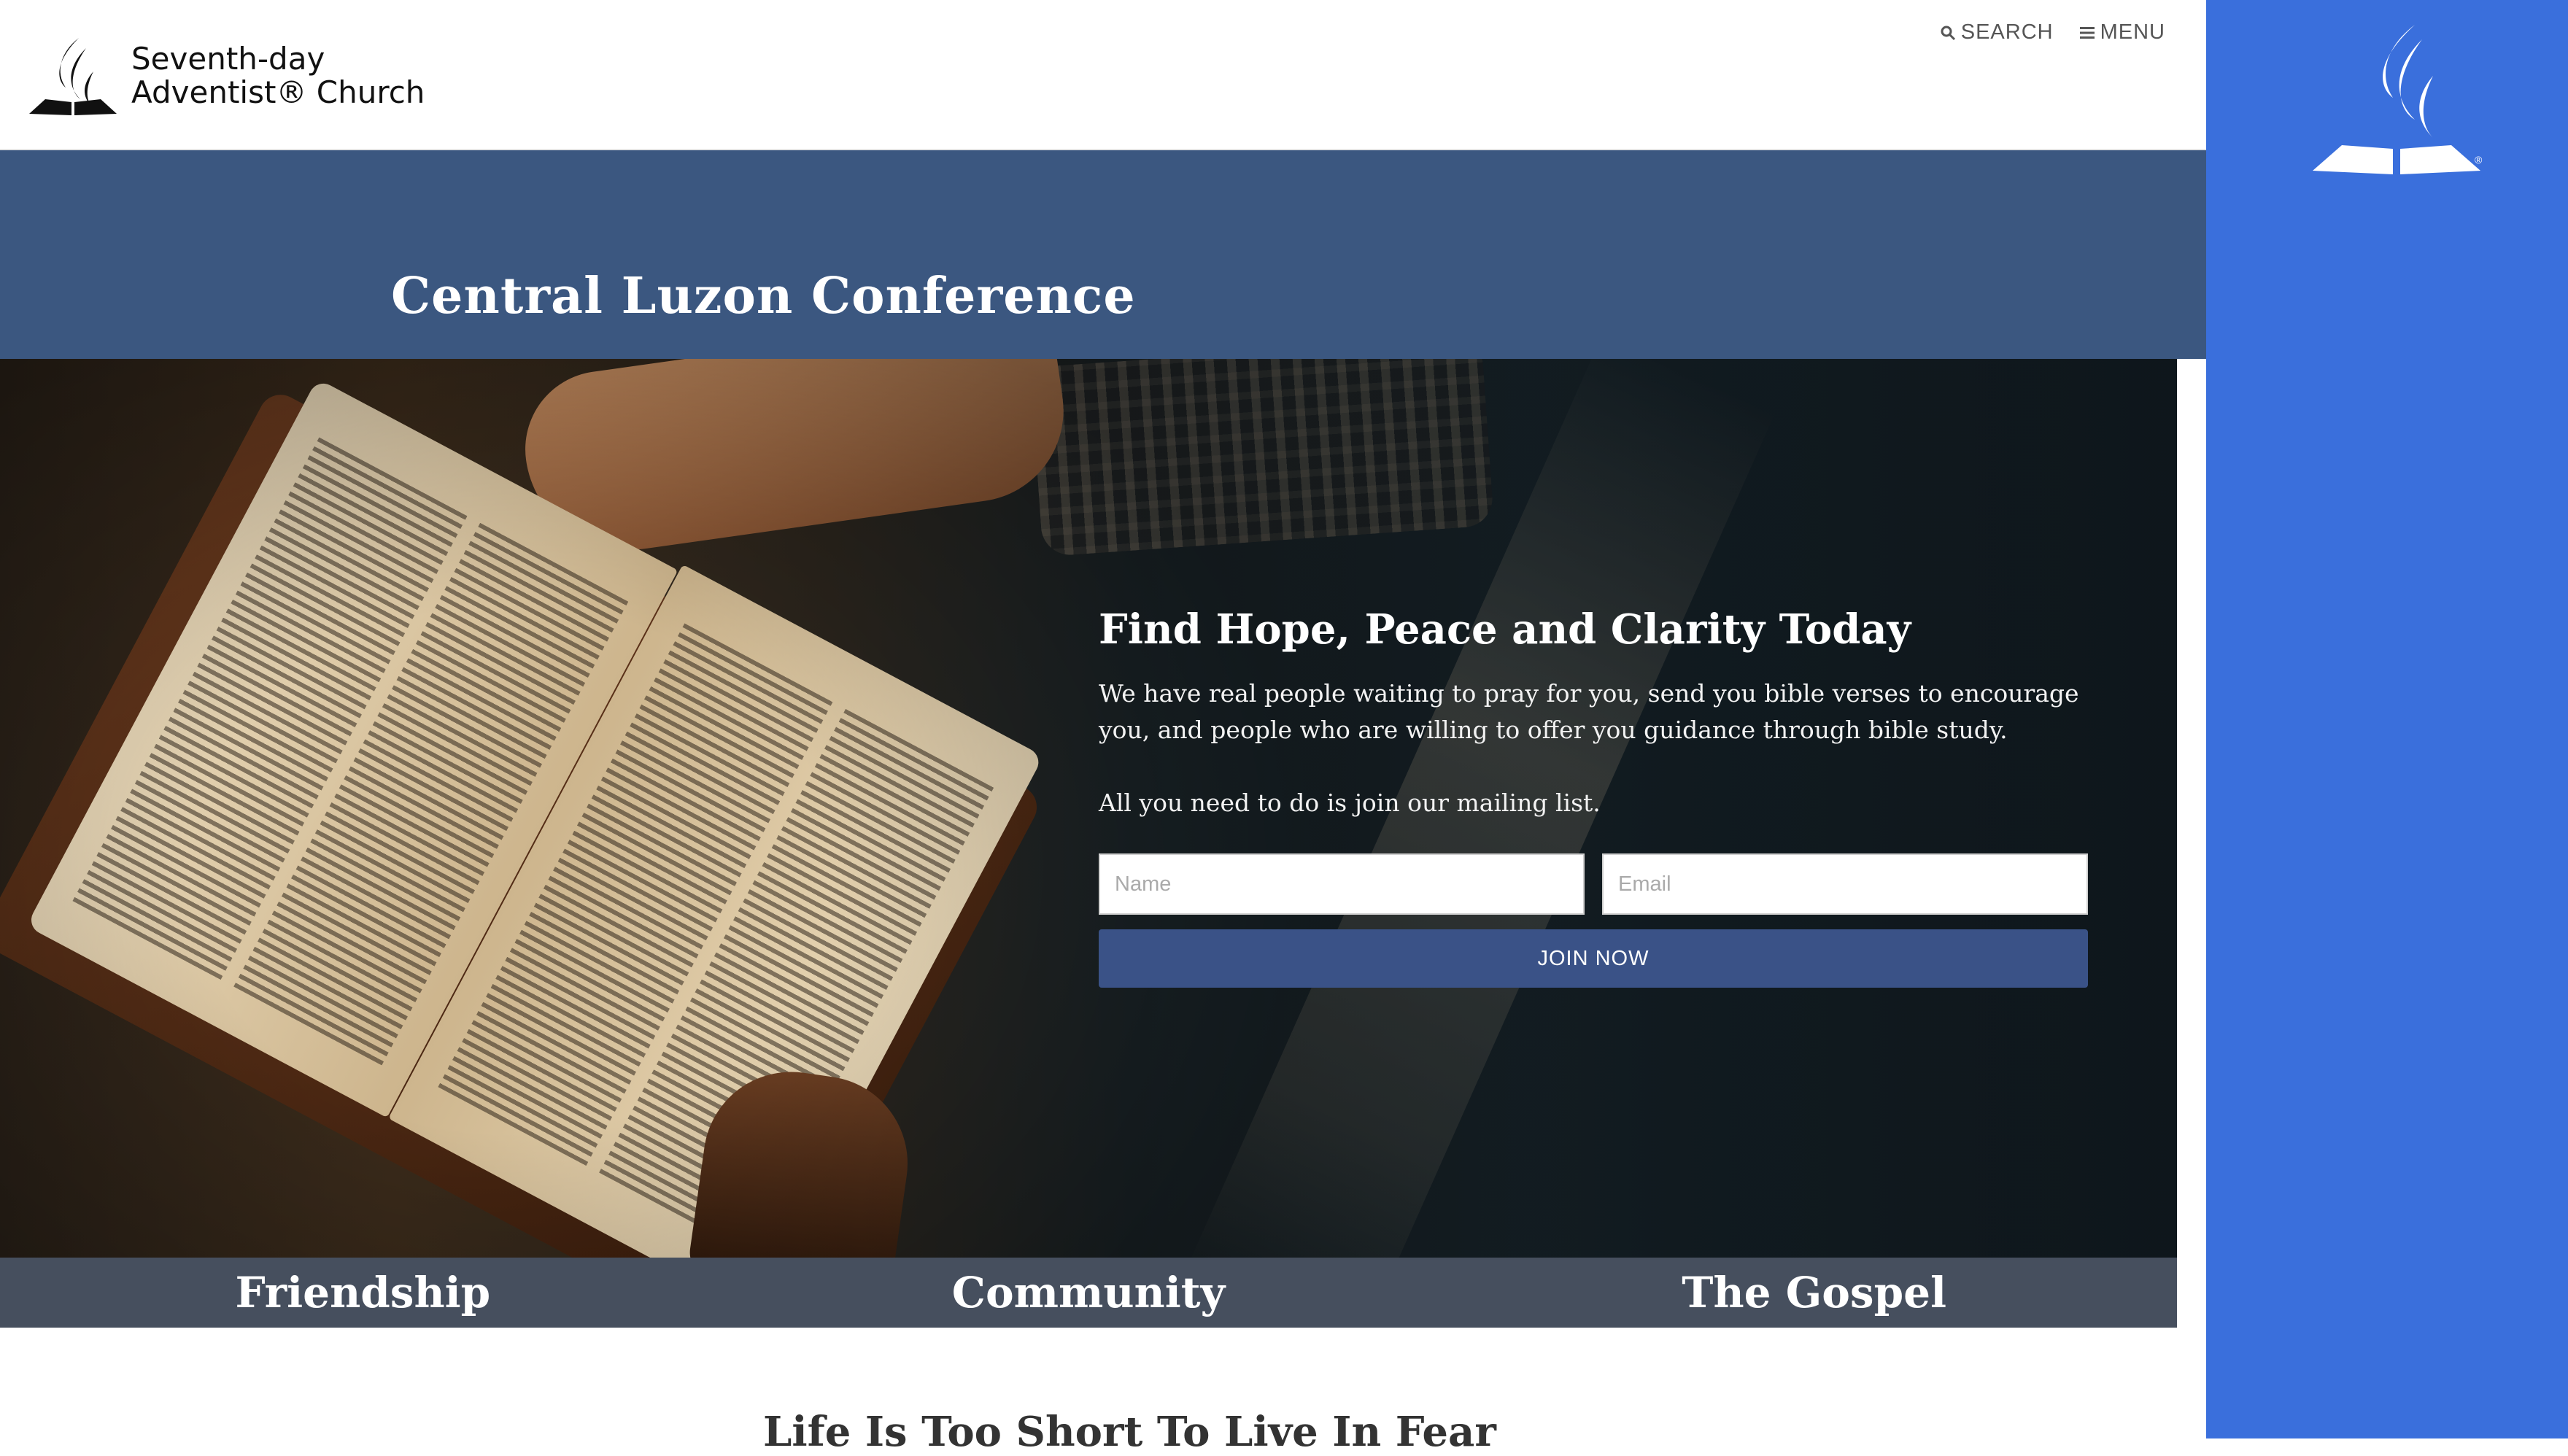 The width and height of the screenshot is (2568, 1456). Describe the element at coordinates (1948, 33) in the screenshot. I see `search-icon` at that location.